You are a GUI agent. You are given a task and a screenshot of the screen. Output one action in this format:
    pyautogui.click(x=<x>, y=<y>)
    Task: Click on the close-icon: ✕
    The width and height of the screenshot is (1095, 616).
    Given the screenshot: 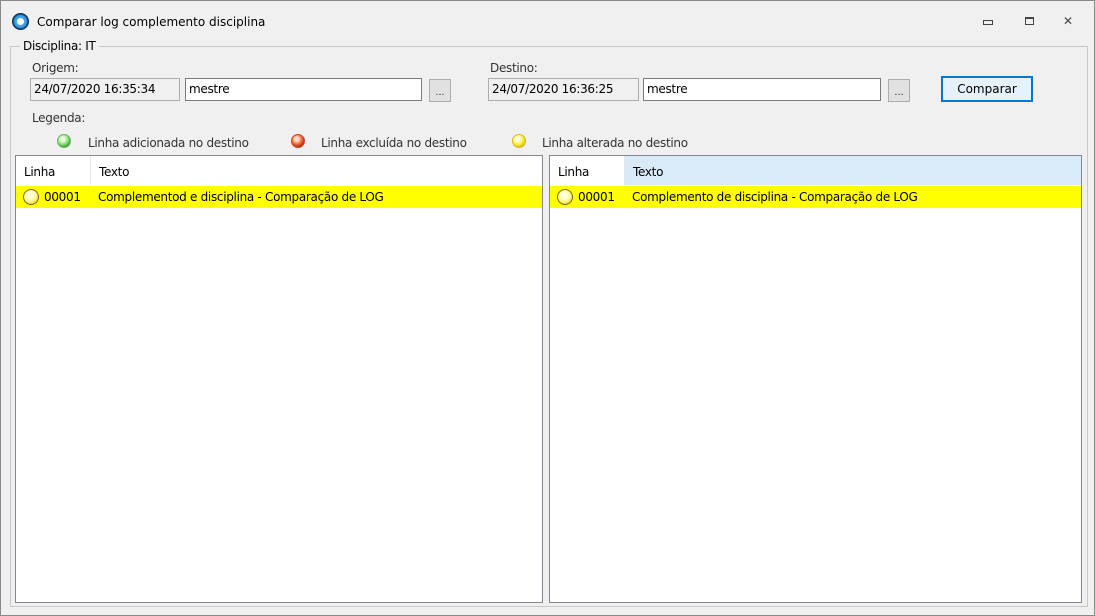 What is the action you would take?
    pyautogui.click(x=1068, y=21)
    